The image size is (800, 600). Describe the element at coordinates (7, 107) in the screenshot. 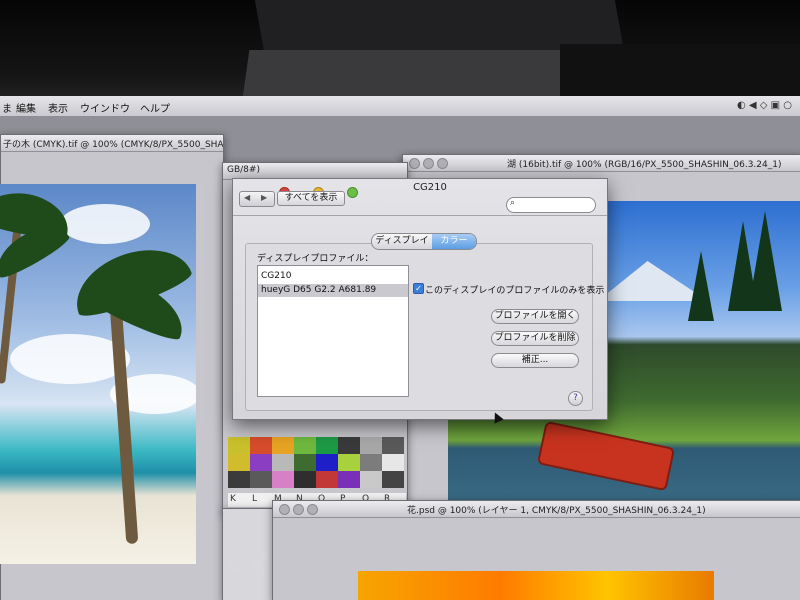

I see `menu-partial: ま` at that location.